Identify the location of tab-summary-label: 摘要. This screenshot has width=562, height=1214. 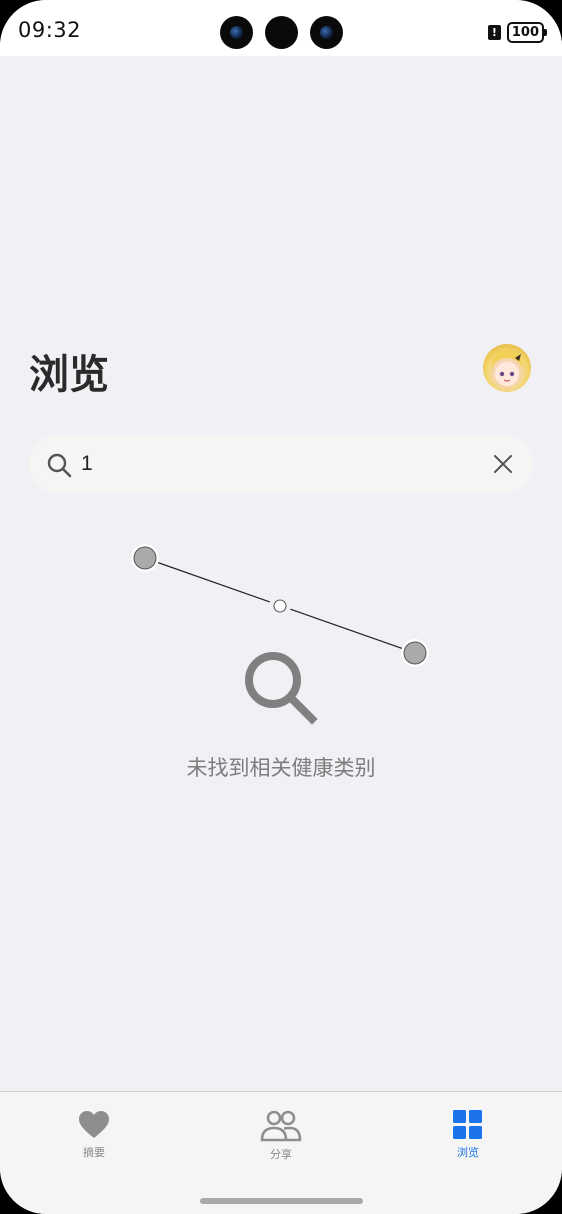
(94, 1152).